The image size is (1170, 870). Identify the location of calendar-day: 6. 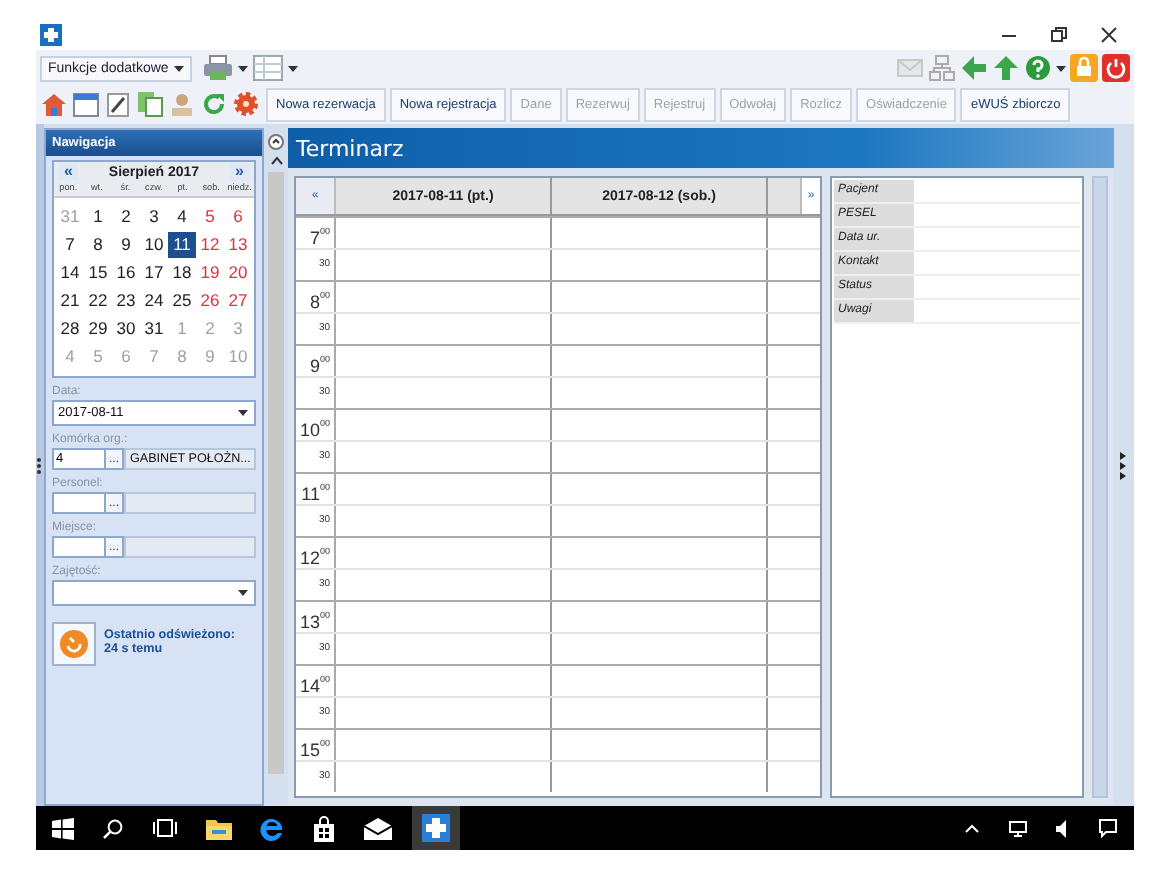
(238, 217).